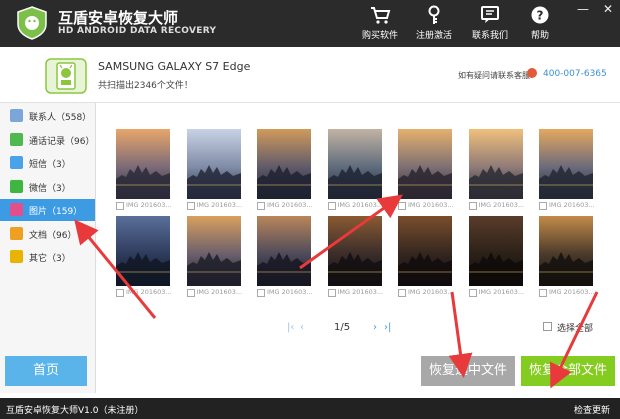  What do you see at coordinates (575, 329) in the screenshot?
I see `select-all-label: 选择全部` at bounding box center [575, 329].